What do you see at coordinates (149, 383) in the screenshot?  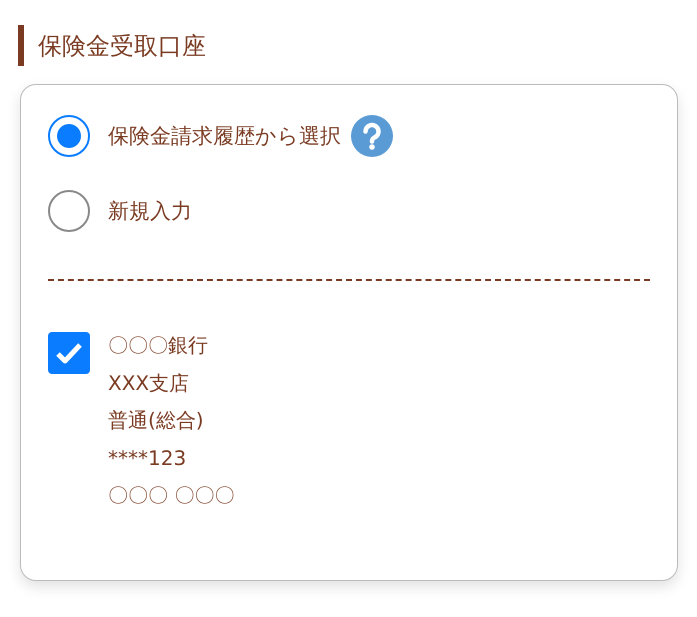 I see `account-detail: XXX支店` at bounding box center [149, 383].